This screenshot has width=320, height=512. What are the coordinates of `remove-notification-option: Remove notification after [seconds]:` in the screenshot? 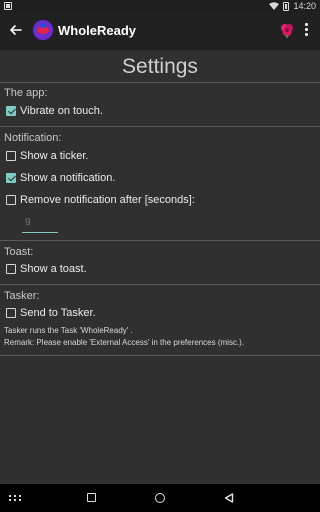 It's located at (100, 200).